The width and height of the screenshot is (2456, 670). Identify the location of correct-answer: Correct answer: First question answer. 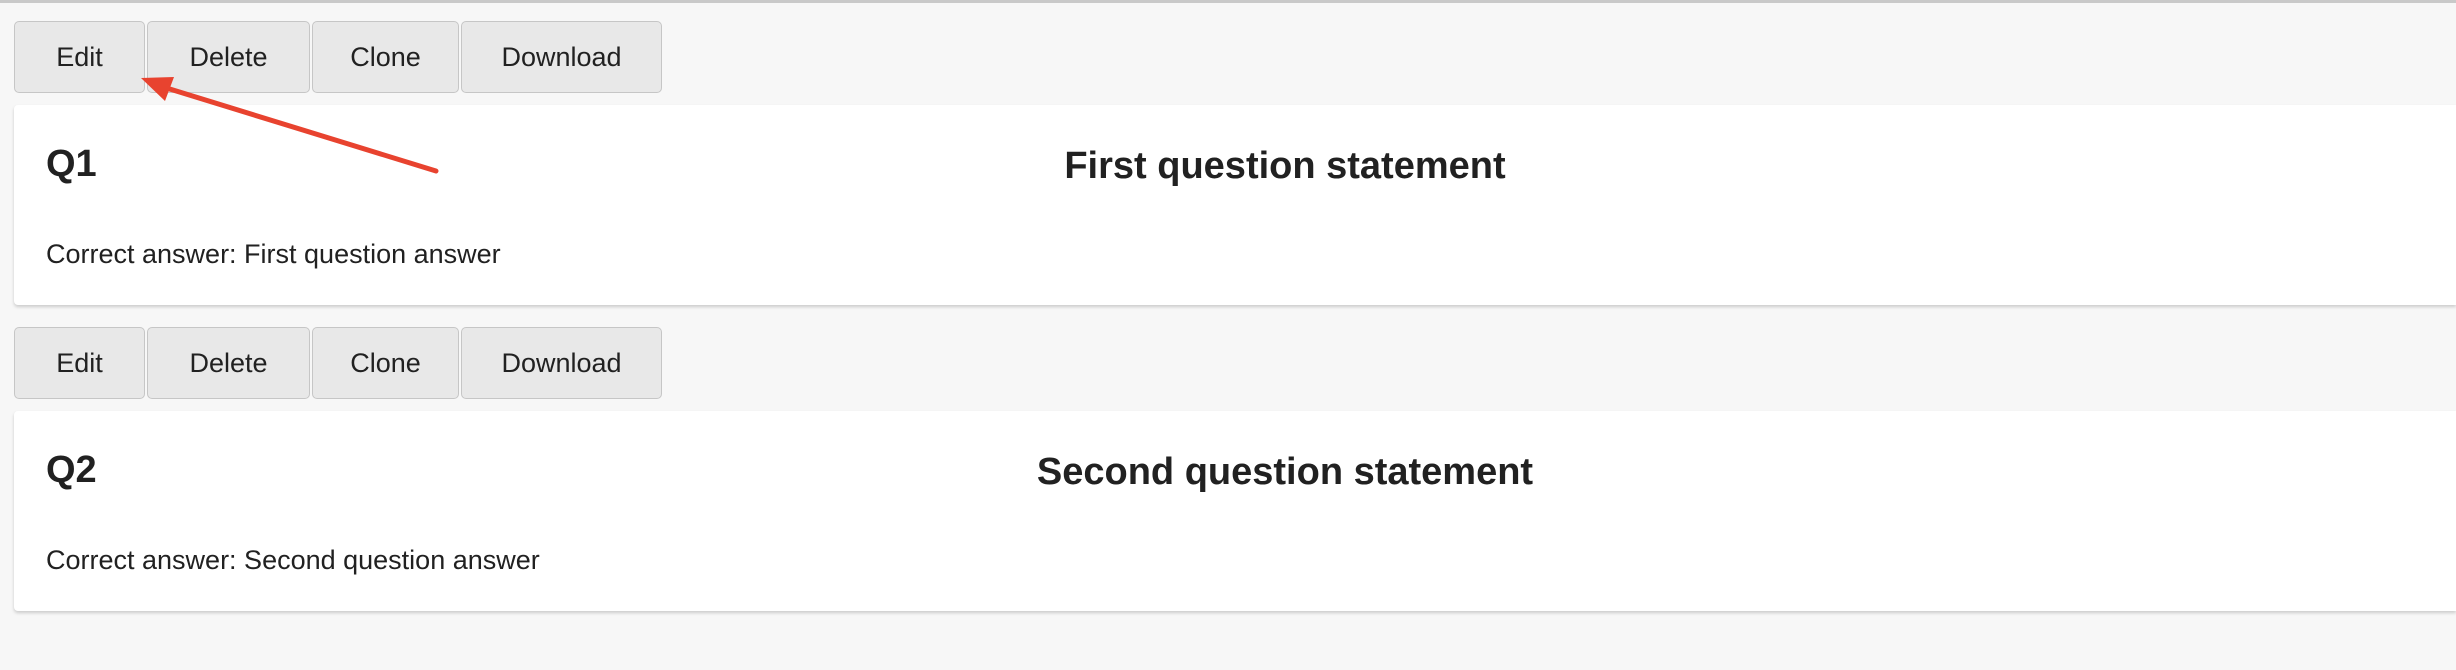
(273, 254).